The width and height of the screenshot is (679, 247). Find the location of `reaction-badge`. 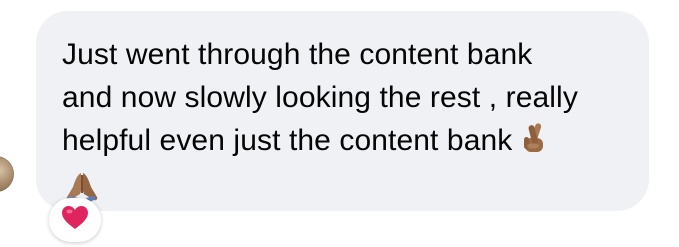

reaction-badge is located at coordinates (75, 220).